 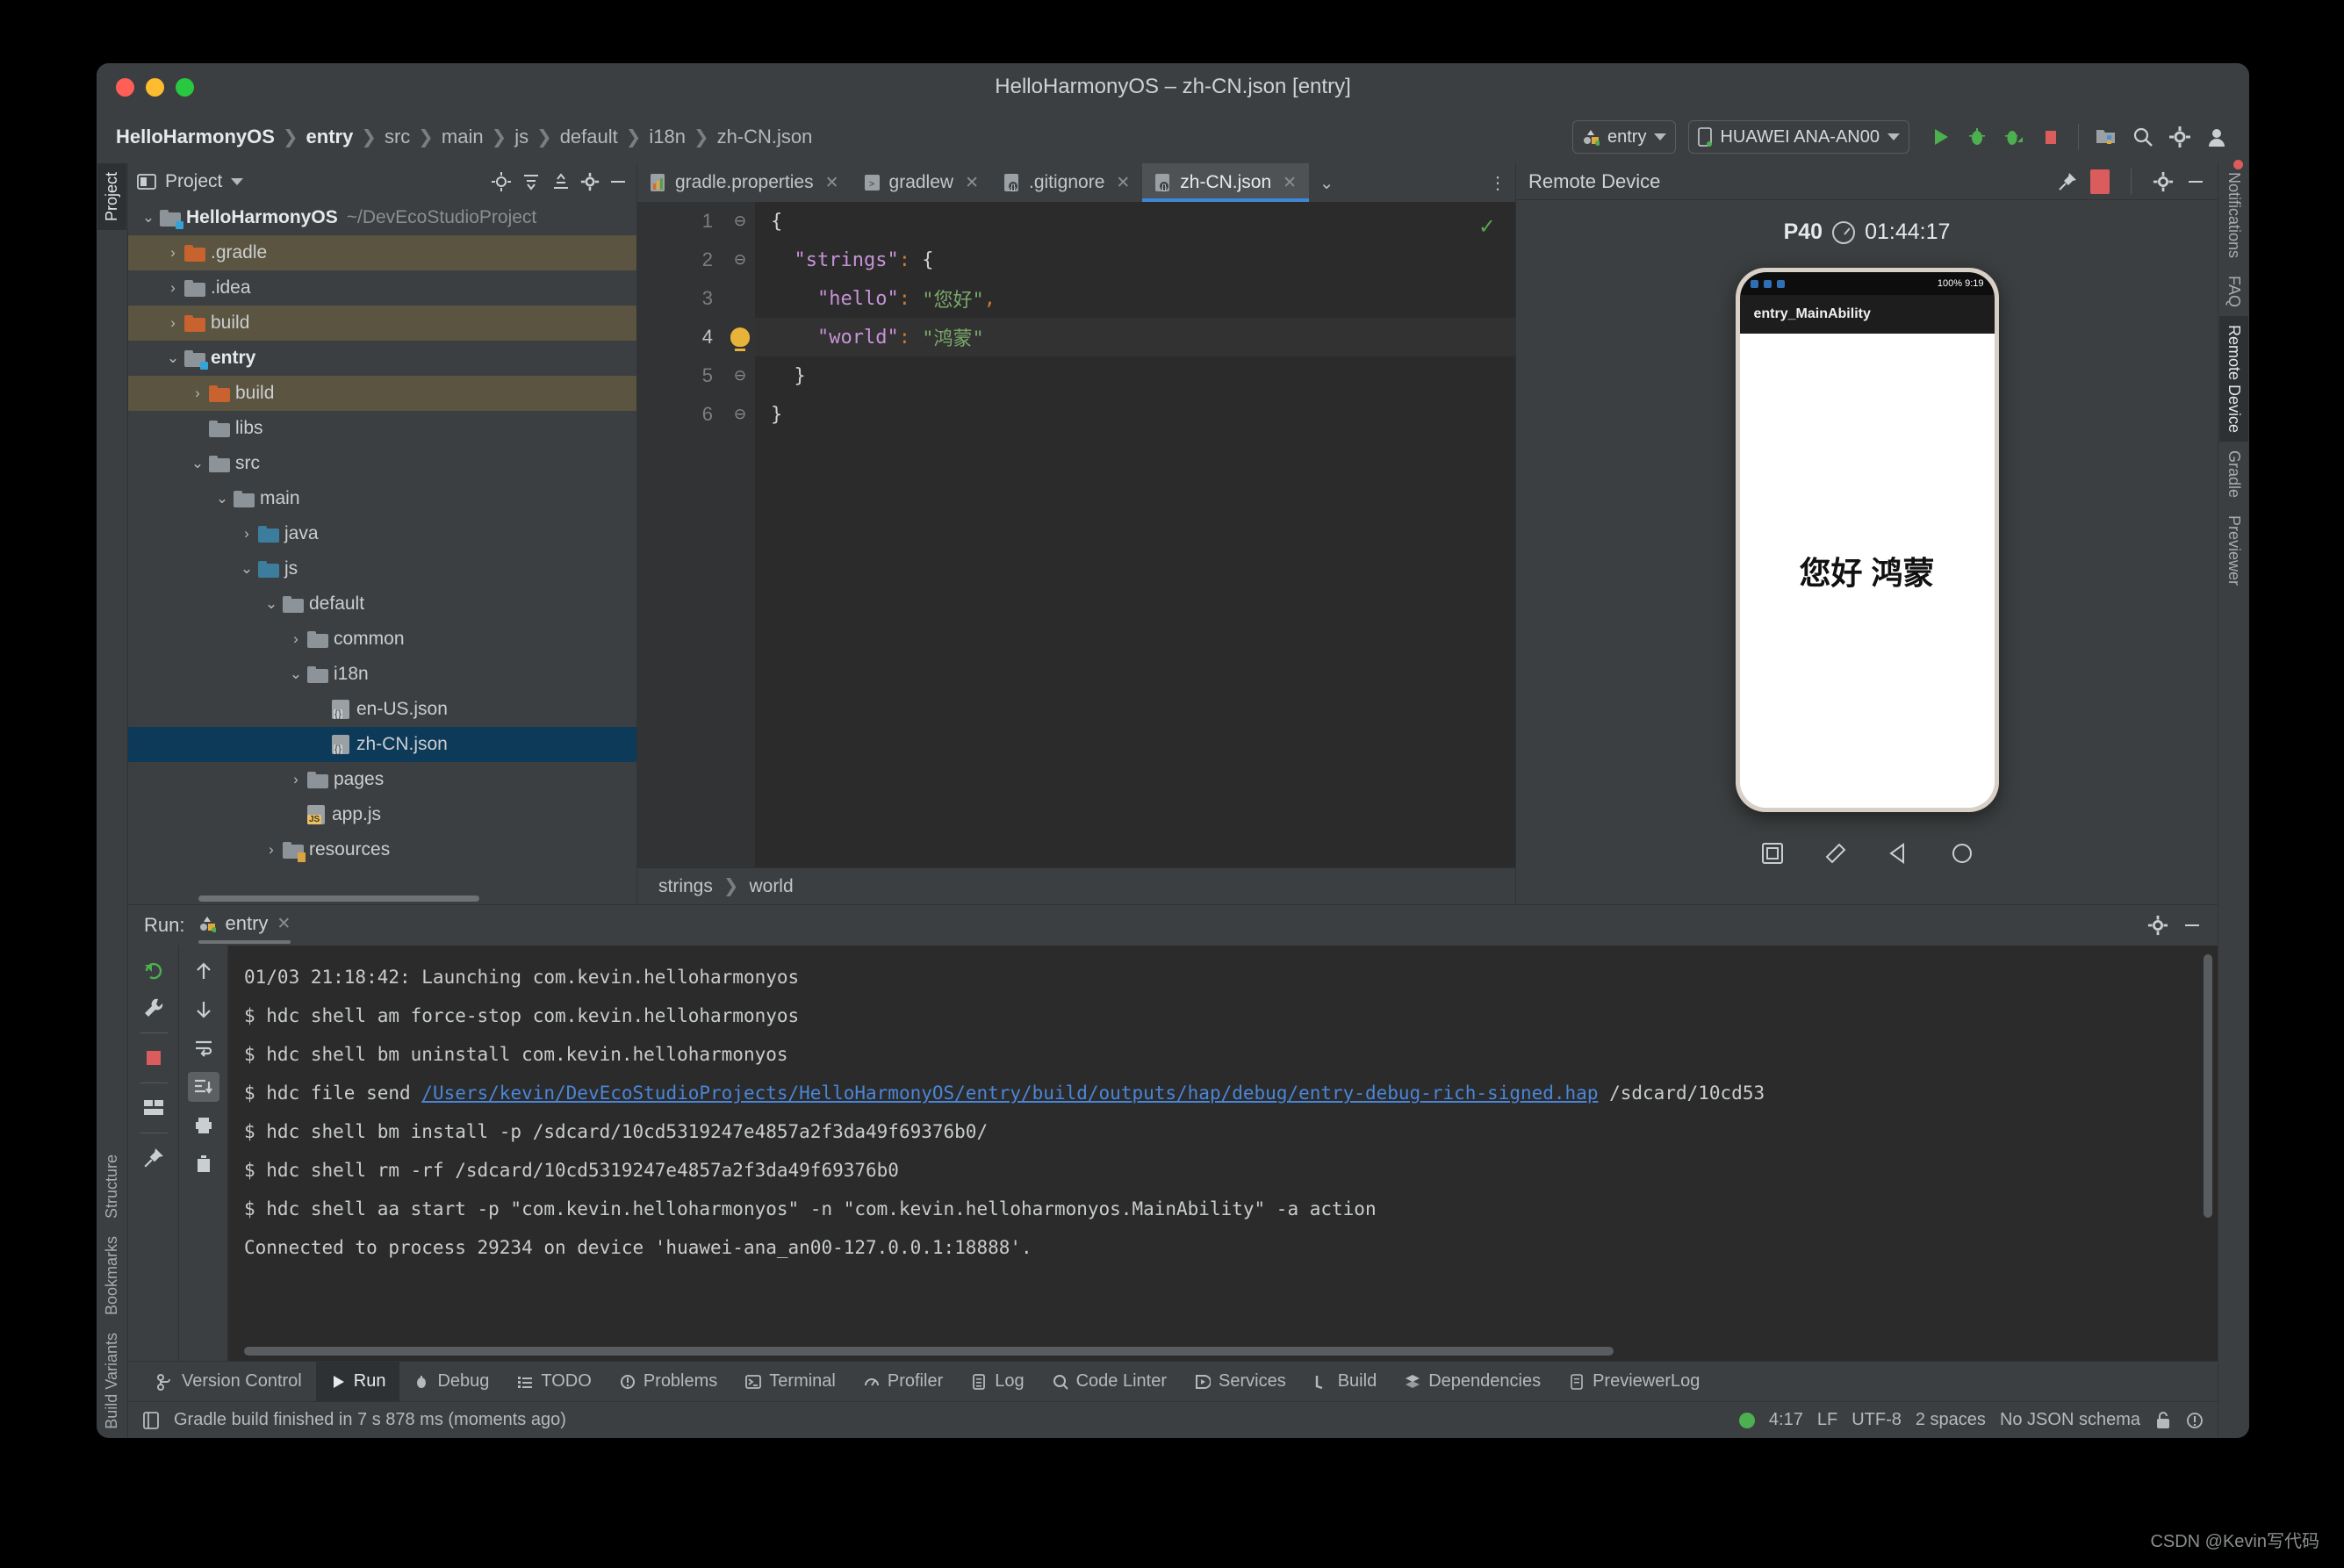 What do you see at coordinates (589, 137) in the screenshot?
I see `breadcrumb-item-default: default` at bounding box center [589, 137].